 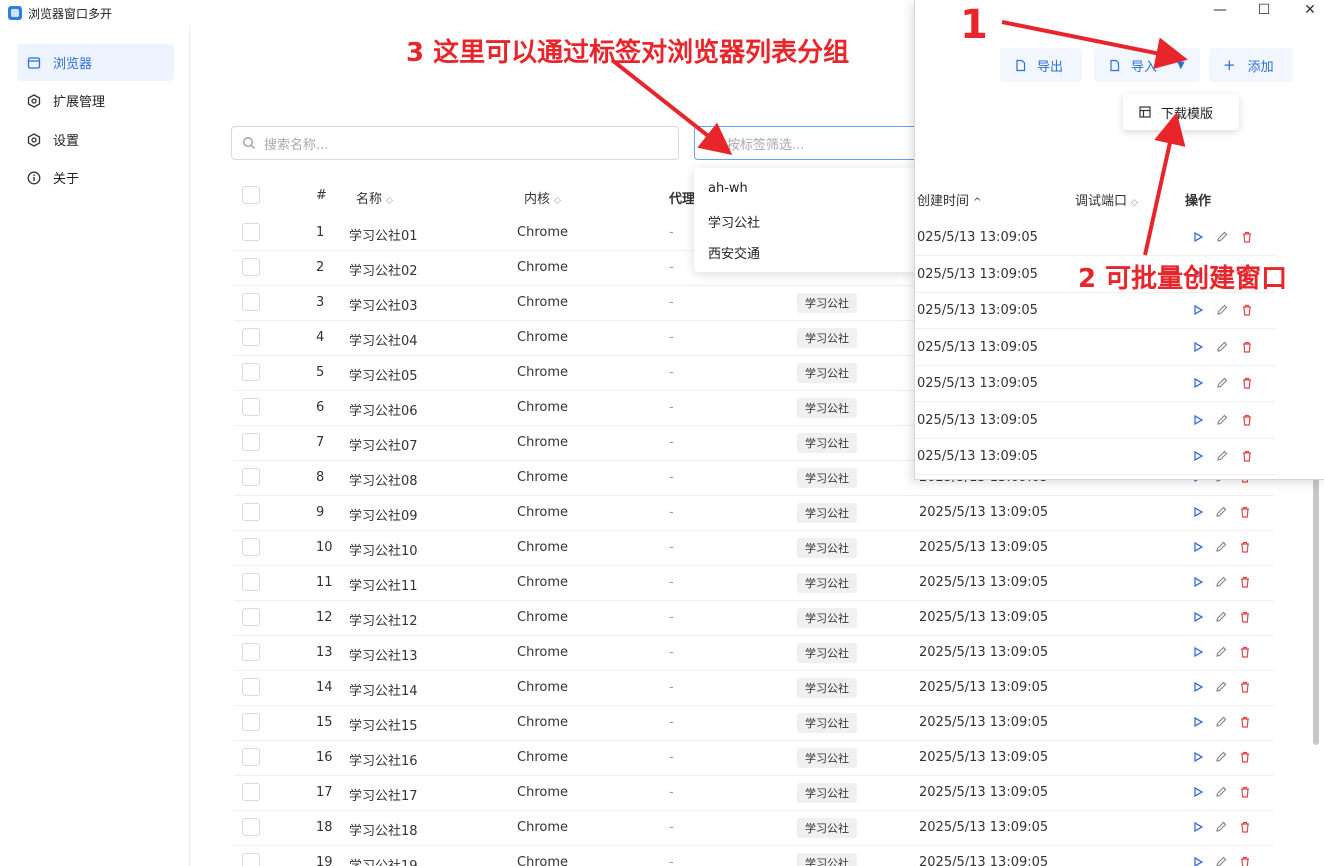 I want to click on sidebar-item-settings: 设置, so click(x=95, y=139).